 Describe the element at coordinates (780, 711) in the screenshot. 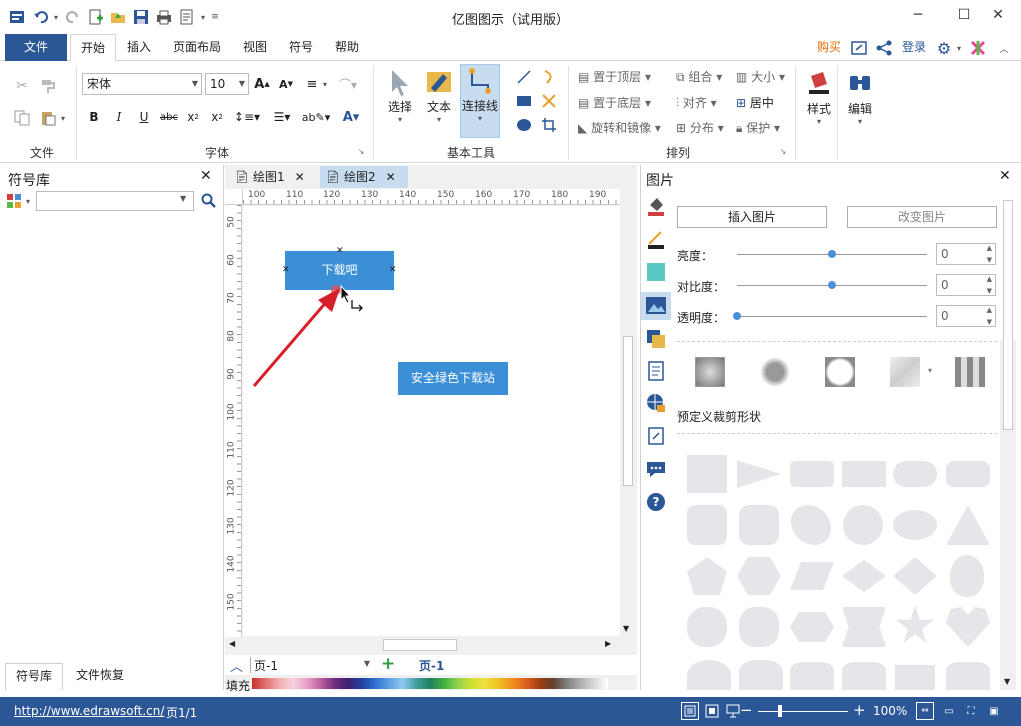

I see `zoom-slider-knob` at that location.